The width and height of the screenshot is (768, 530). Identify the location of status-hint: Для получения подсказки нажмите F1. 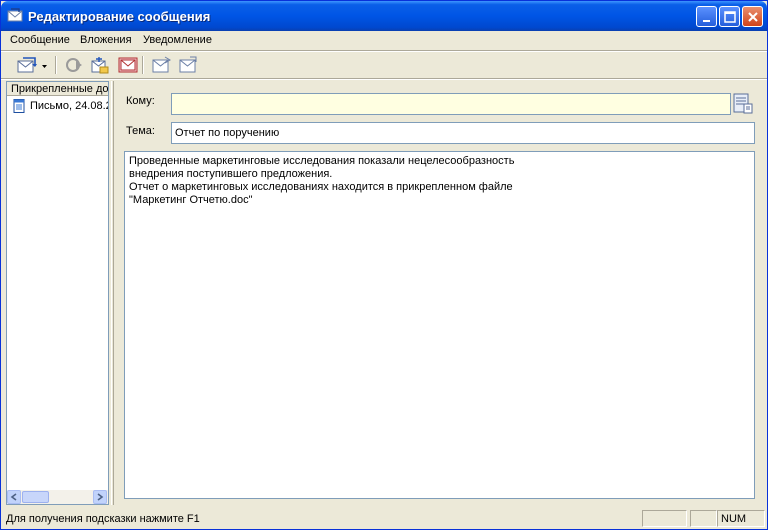
(103, 519).